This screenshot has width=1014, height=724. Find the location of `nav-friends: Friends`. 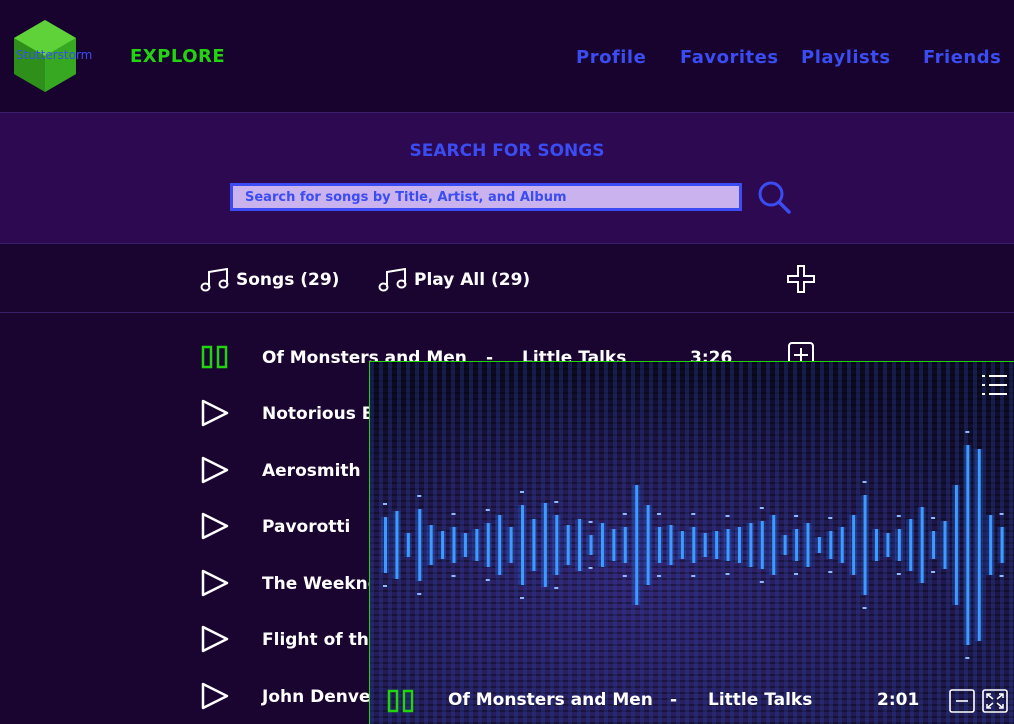

nav-friends: Friends is located at coordinates (962, 57).